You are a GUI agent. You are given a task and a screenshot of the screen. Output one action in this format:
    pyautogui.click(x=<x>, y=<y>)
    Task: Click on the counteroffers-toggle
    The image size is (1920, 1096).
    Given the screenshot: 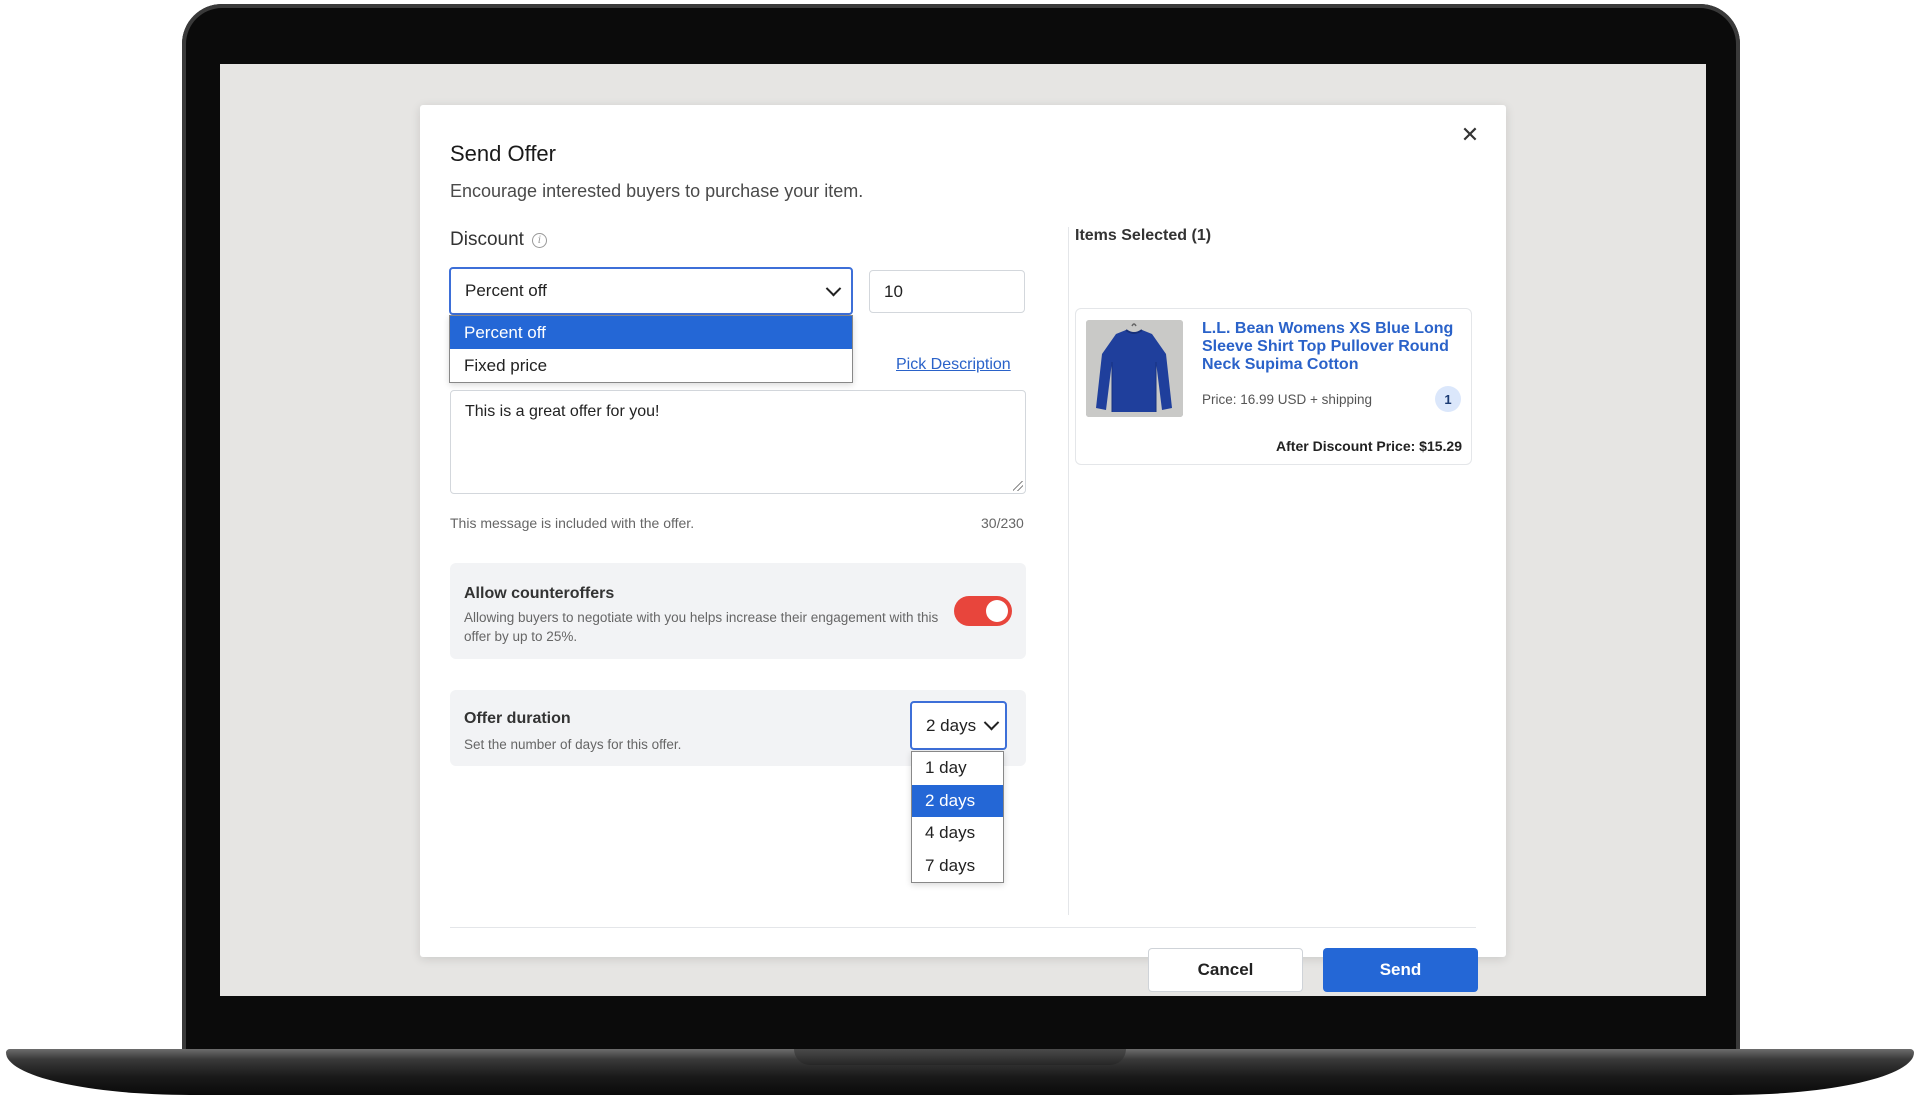 What is the action you would take?
    pyautogui.click(x=983, y=611)
    